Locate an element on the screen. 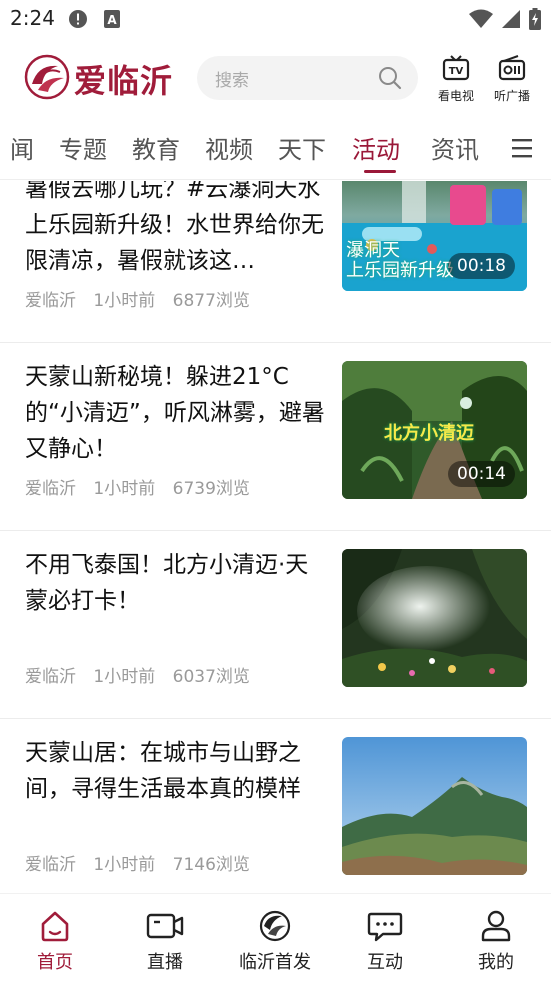 This screenshot has height=981, width=551. feed-item-meta: 爱临沂 1小时前 7146浏览 is located at coordinates (143, 862).